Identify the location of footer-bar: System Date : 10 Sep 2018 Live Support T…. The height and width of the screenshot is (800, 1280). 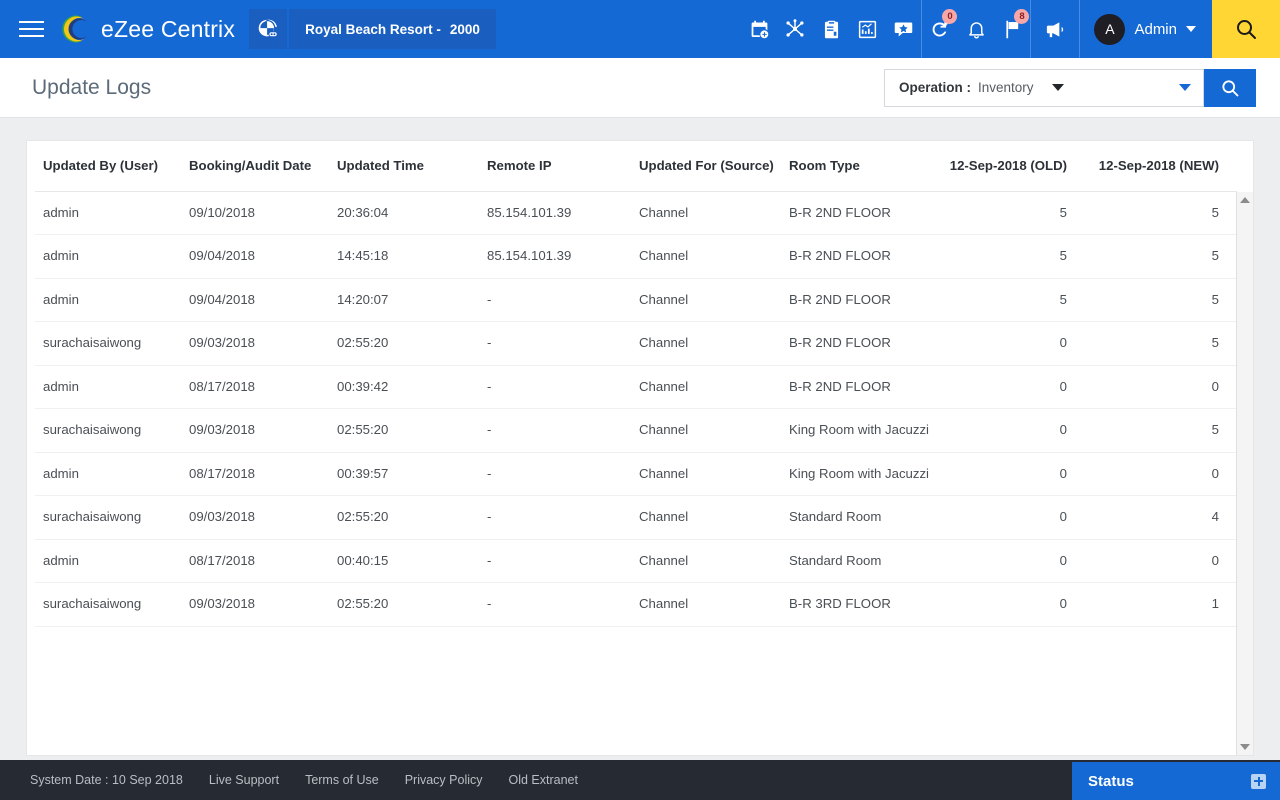
(640, 780).